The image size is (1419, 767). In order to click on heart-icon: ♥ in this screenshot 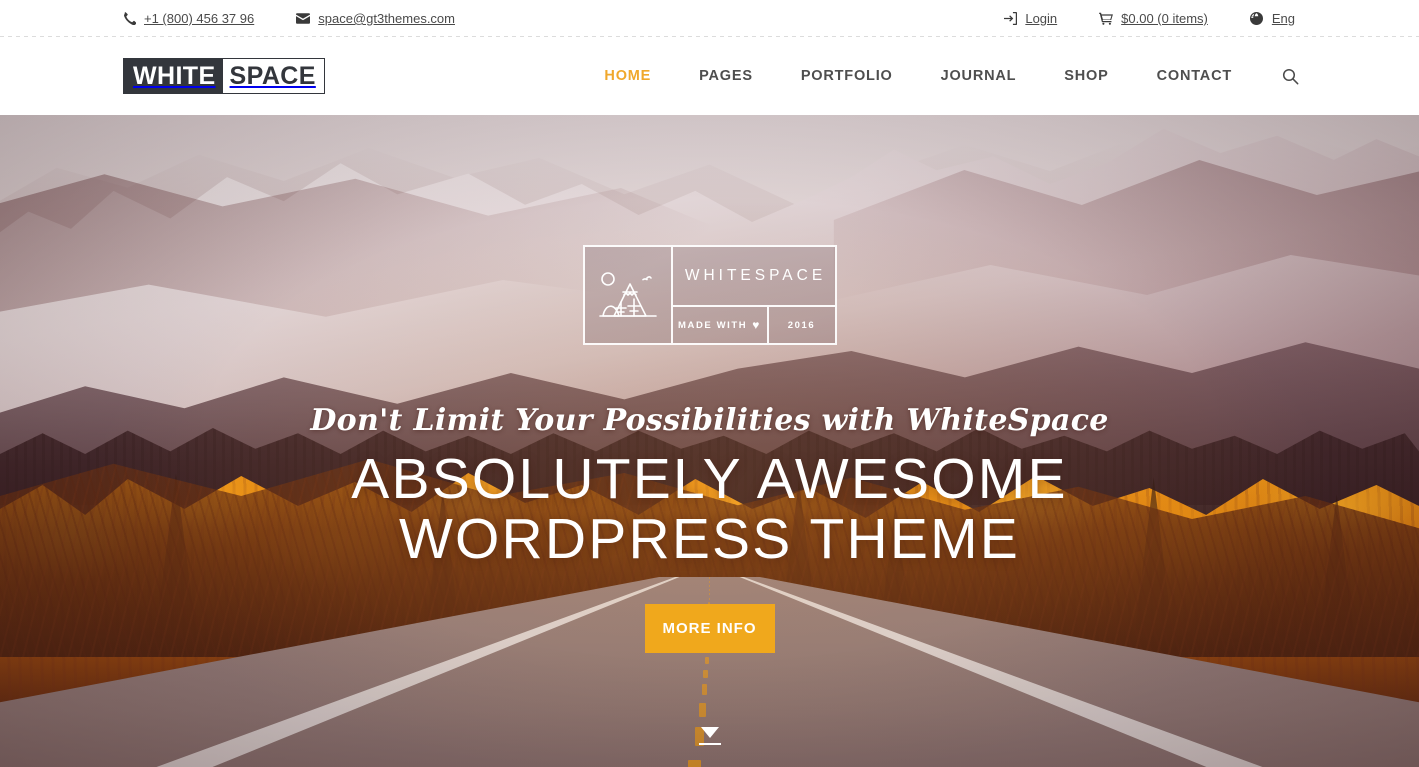, I will do `click(756, 325)`.